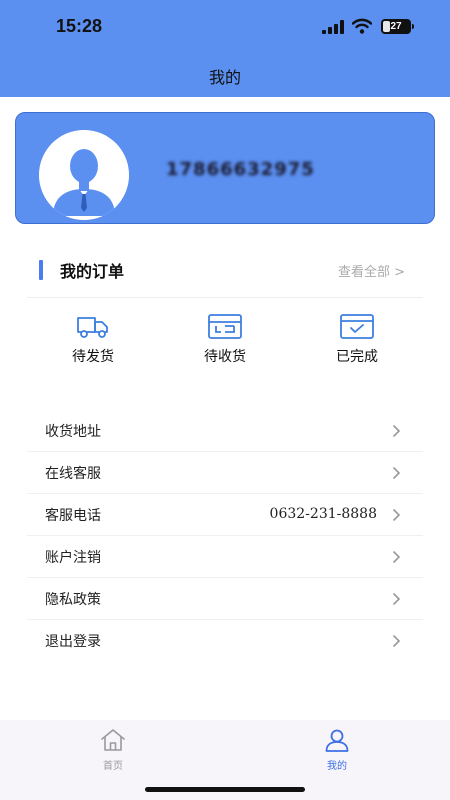  What do you see at coordinates (225, 640) in the screenshot?
I see `menu-item-logout: 退出登录` at bounding box center [225, 640].